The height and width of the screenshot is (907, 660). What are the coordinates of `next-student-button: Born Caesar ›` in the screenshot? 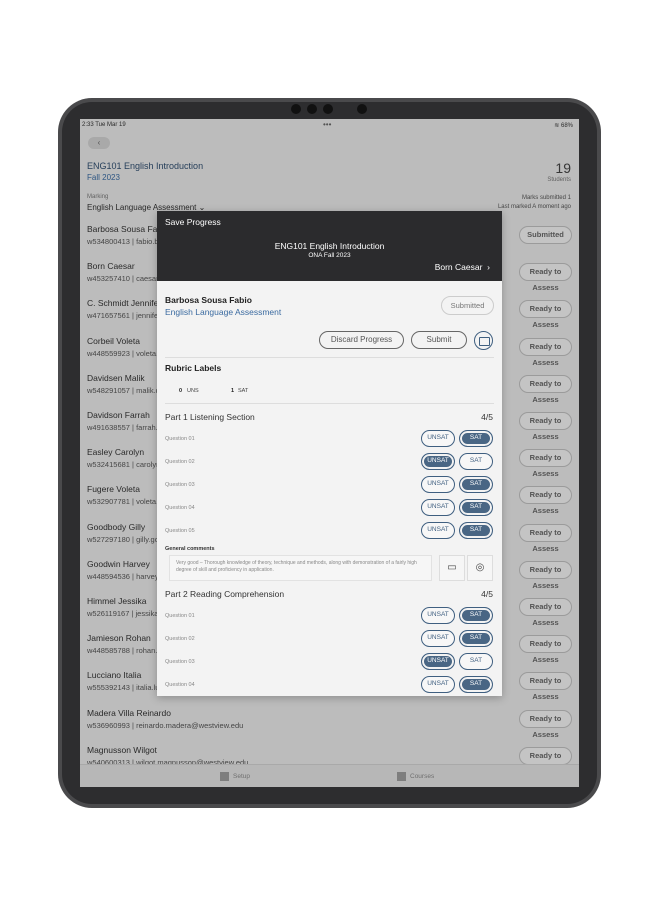 It's located at (462, 267).